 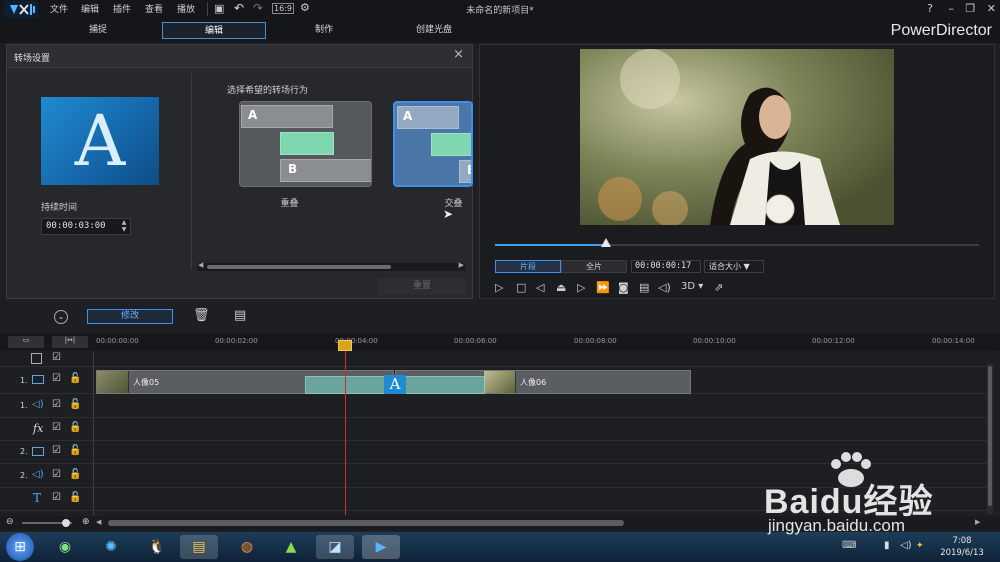 What do you see at coordinates (61, 317) in the screenshot?
I see `expand-chevron-icon: ⌄` at bounding box center [61, 317].